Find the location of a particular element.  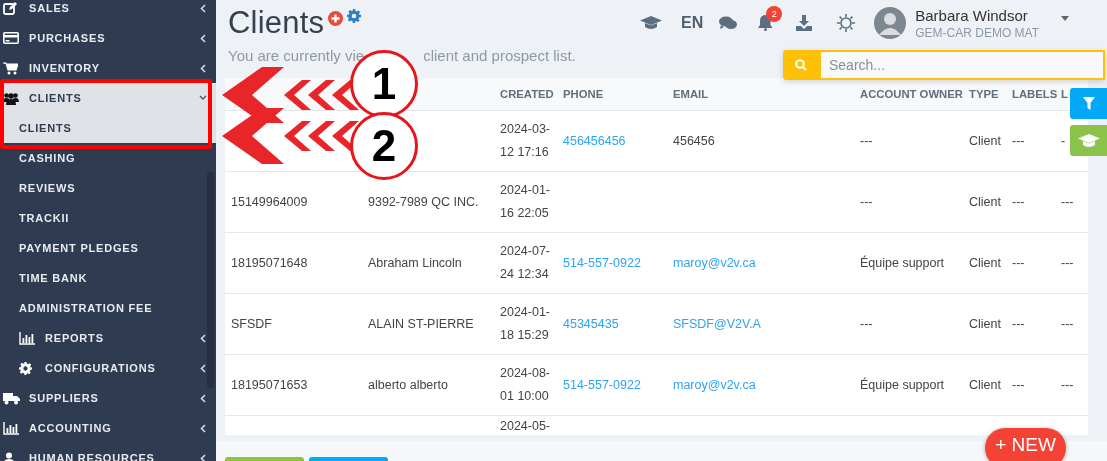

table-cell-text: 2024-08-01 10:00 is located at coordinates (526, 385).